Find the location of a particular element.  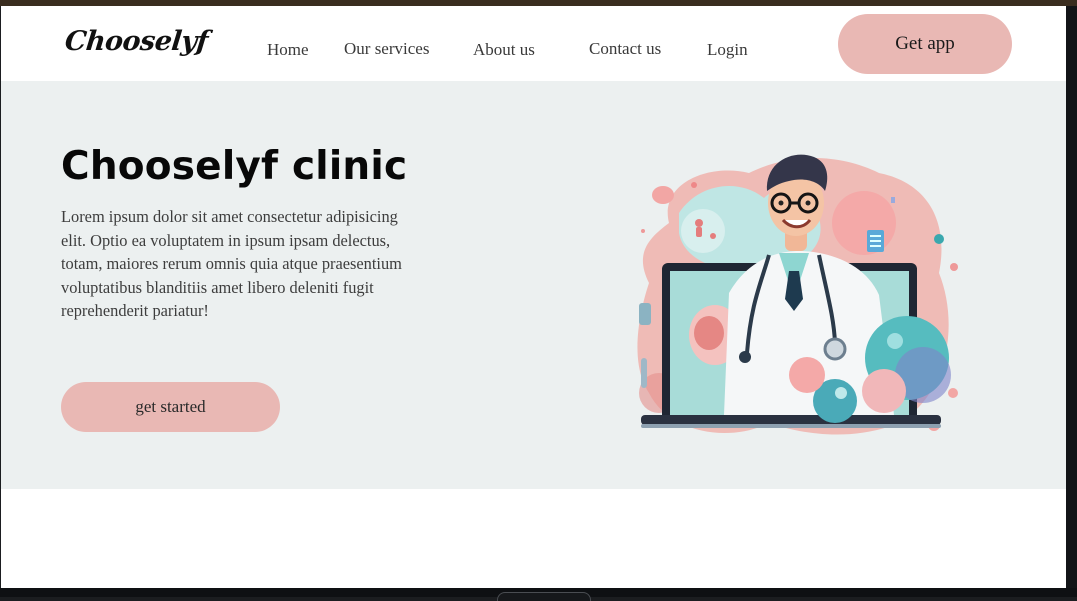

hero-title: Chooselyf clinic is located at coordinates (234, 166).